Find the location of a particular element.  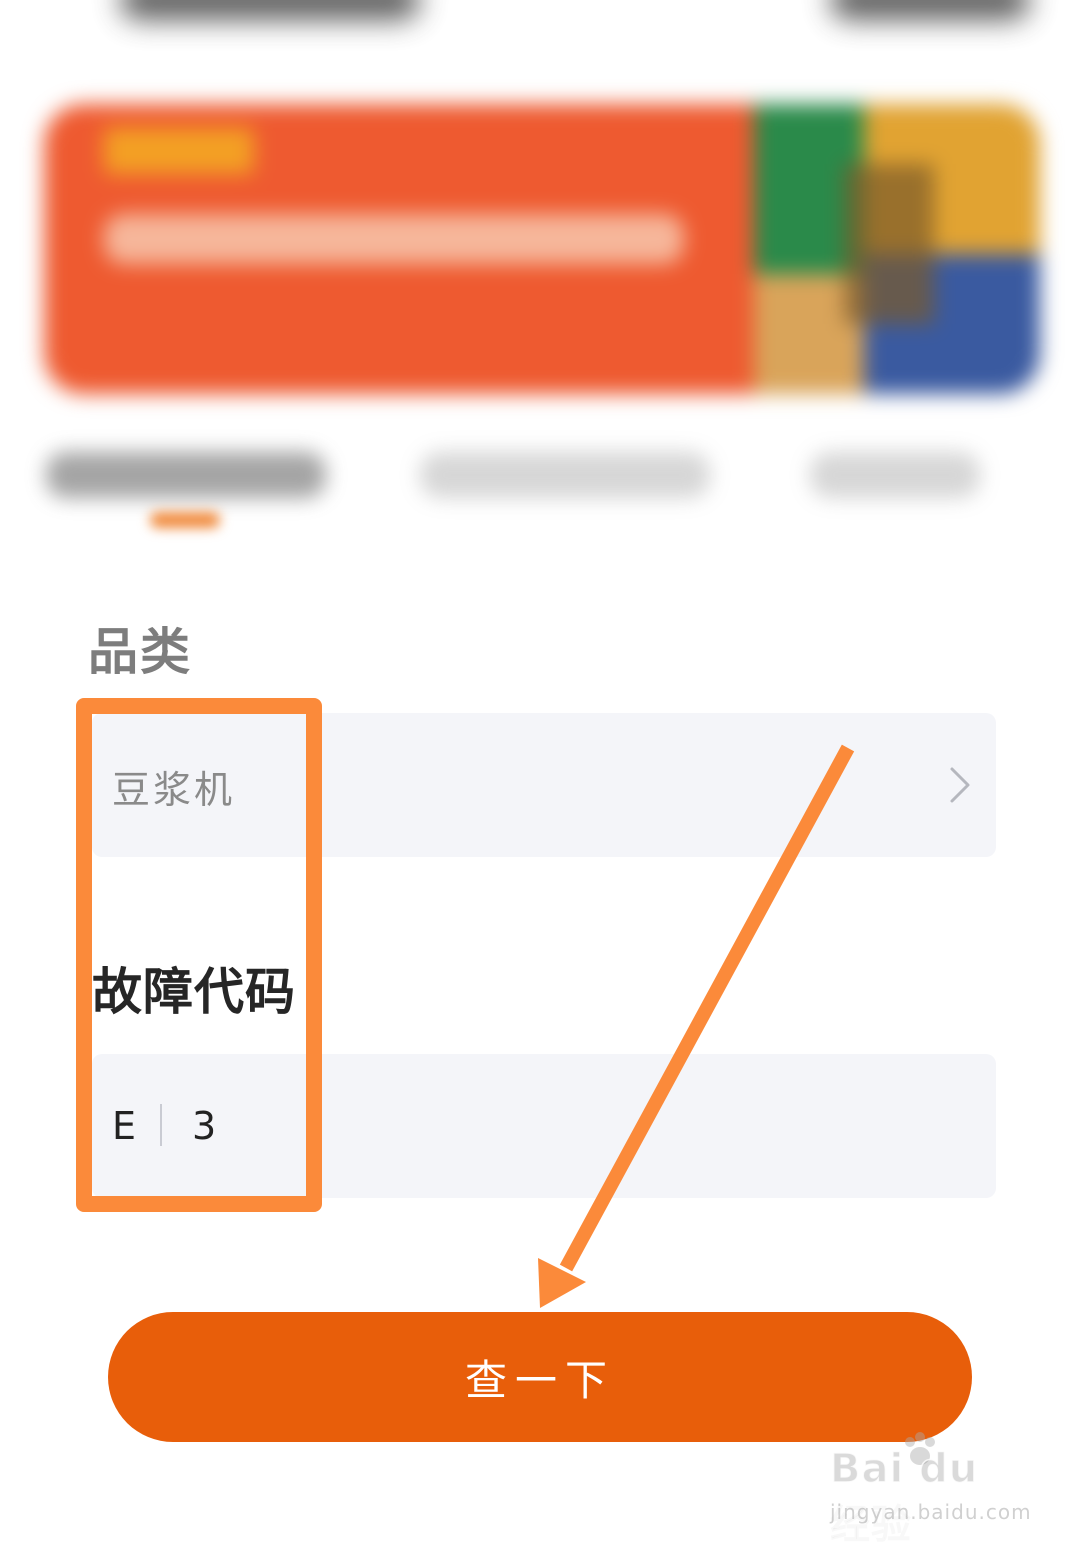

category-selector: 豆浆机 is located at coordinates (544, 785).